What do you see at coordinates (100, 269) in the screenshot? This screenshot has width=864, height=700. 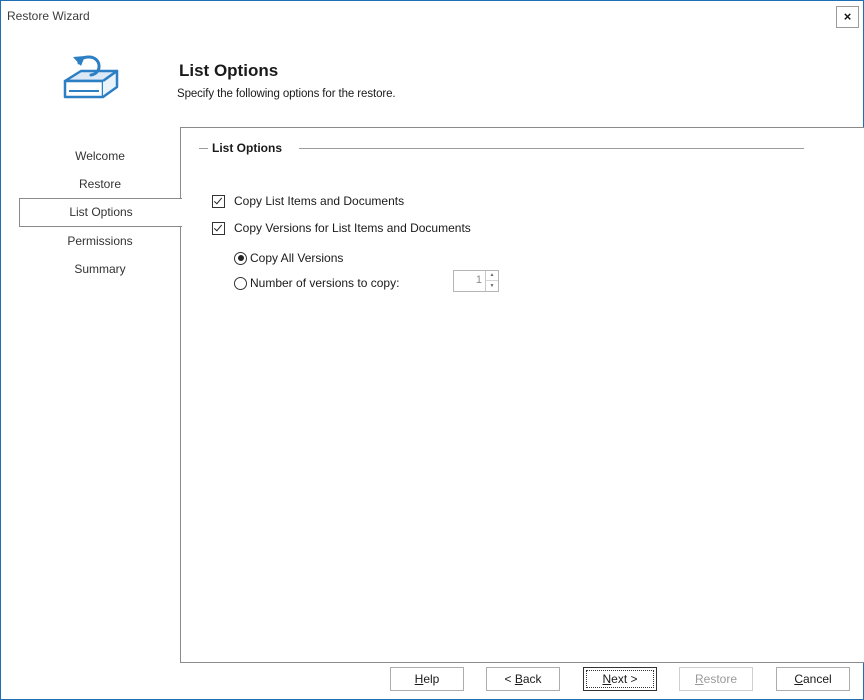 I see `nav-item-summary: Summary` at bounding box center [100, 269].